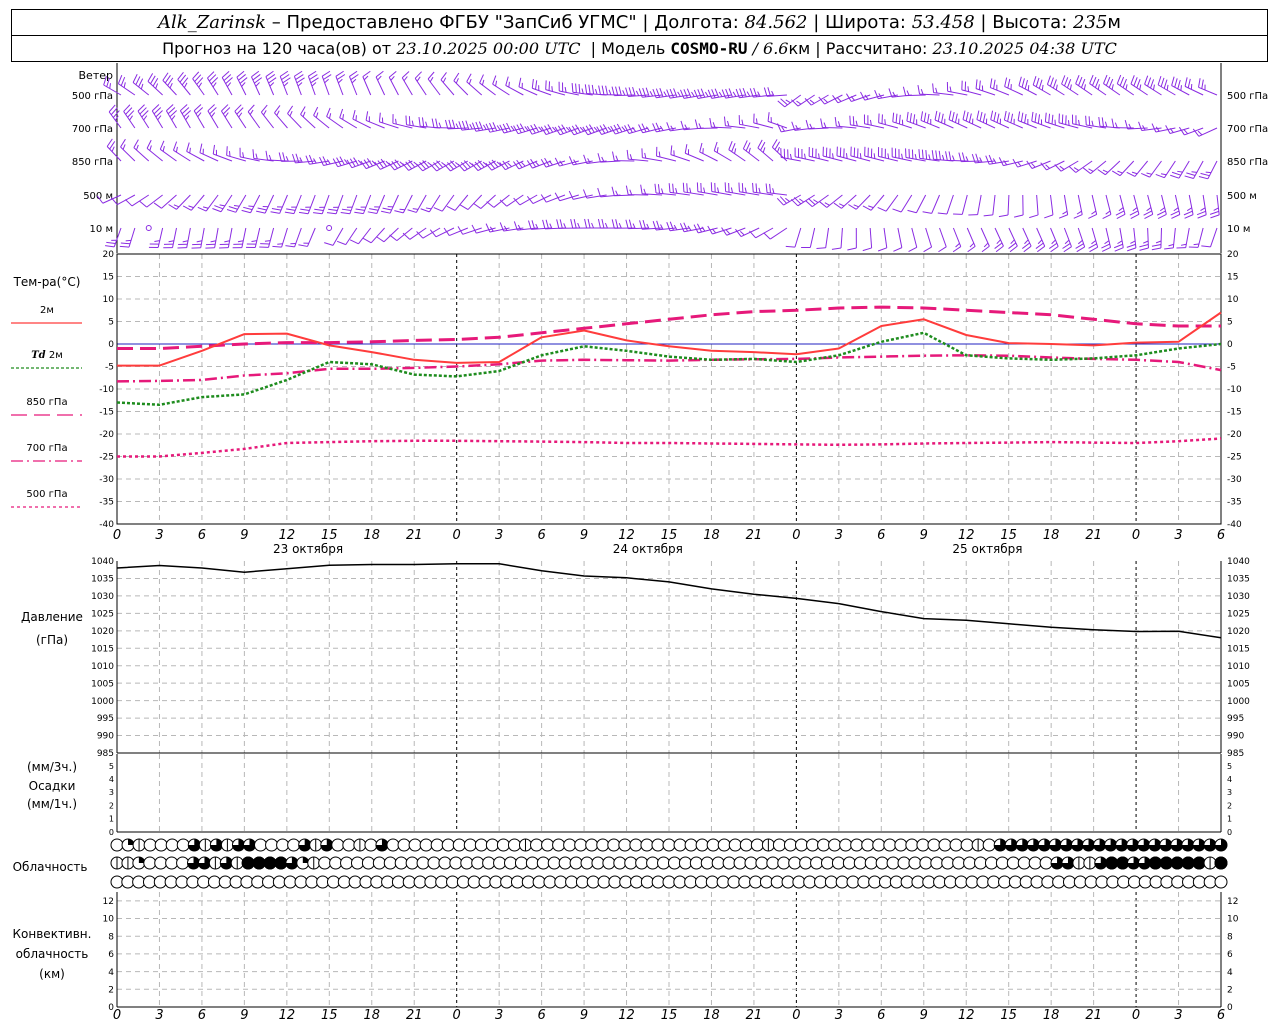  What do you see at coordinates (1247, 162) in the screenshot?
I see `wind-level-right: 850 гПа` at bounding box center [1247, 162].